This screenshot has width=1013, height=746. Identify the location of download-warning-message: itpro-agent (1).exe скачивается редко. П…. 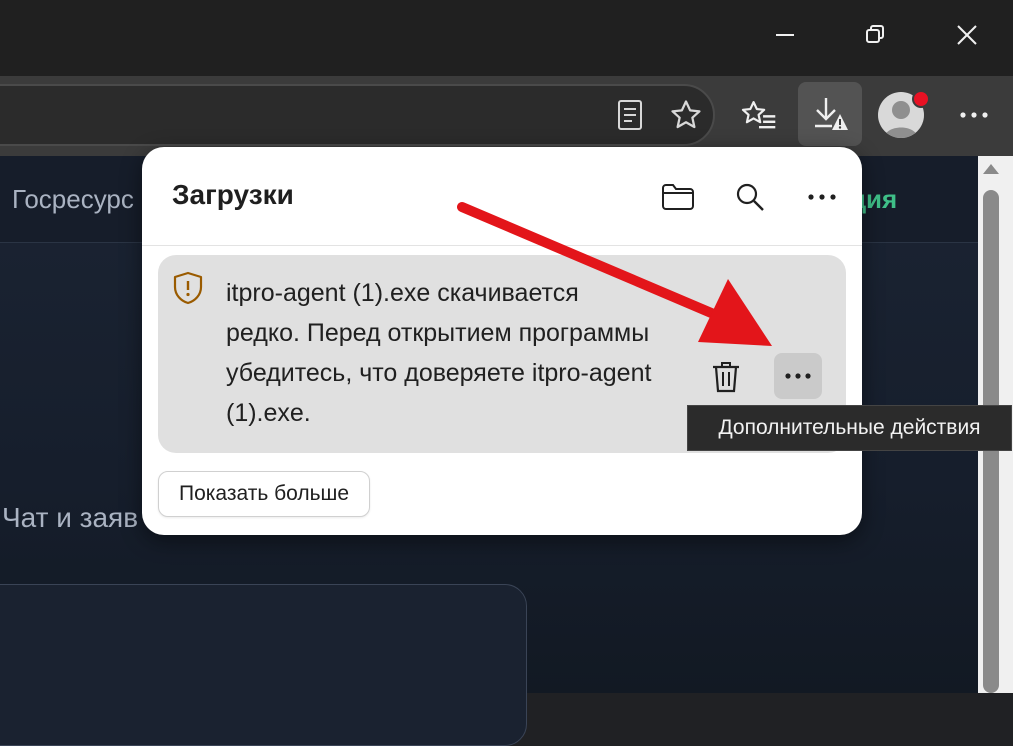
(439, 353).